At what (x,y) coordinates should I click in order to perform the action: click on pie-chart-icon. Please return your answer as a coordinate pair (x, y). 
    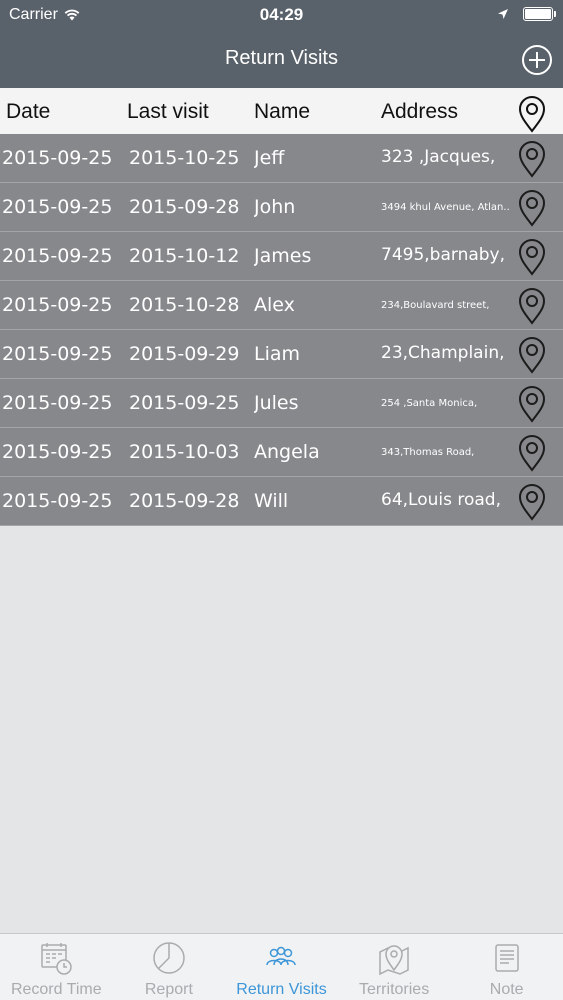
    Looking at the image, I should click on (169, 958).